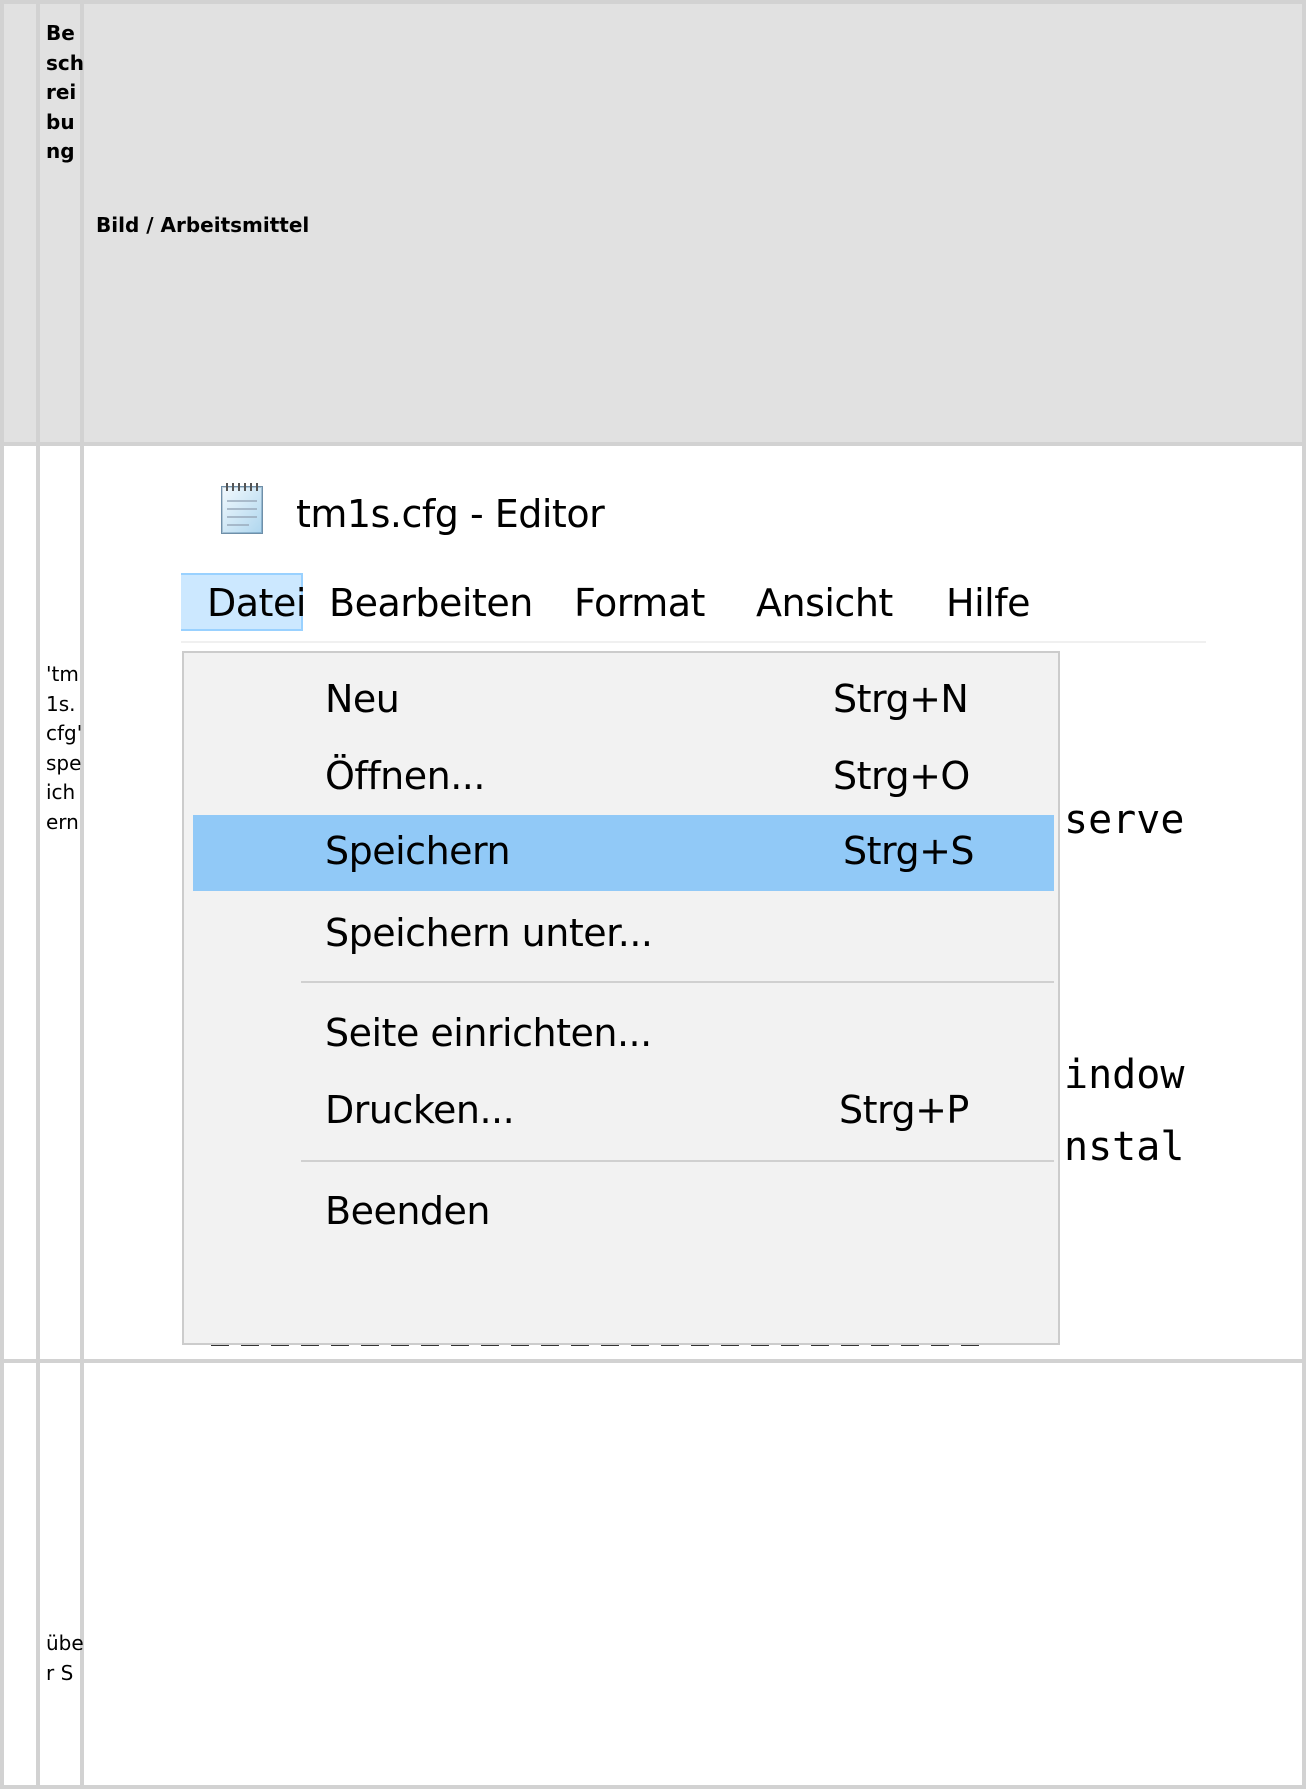 This screenshot has height=1789, width=1306. What do you see at coordinates (82, 894) in the screenshot?
I see `table-border-col1-right` at bounding box center [82, 894].